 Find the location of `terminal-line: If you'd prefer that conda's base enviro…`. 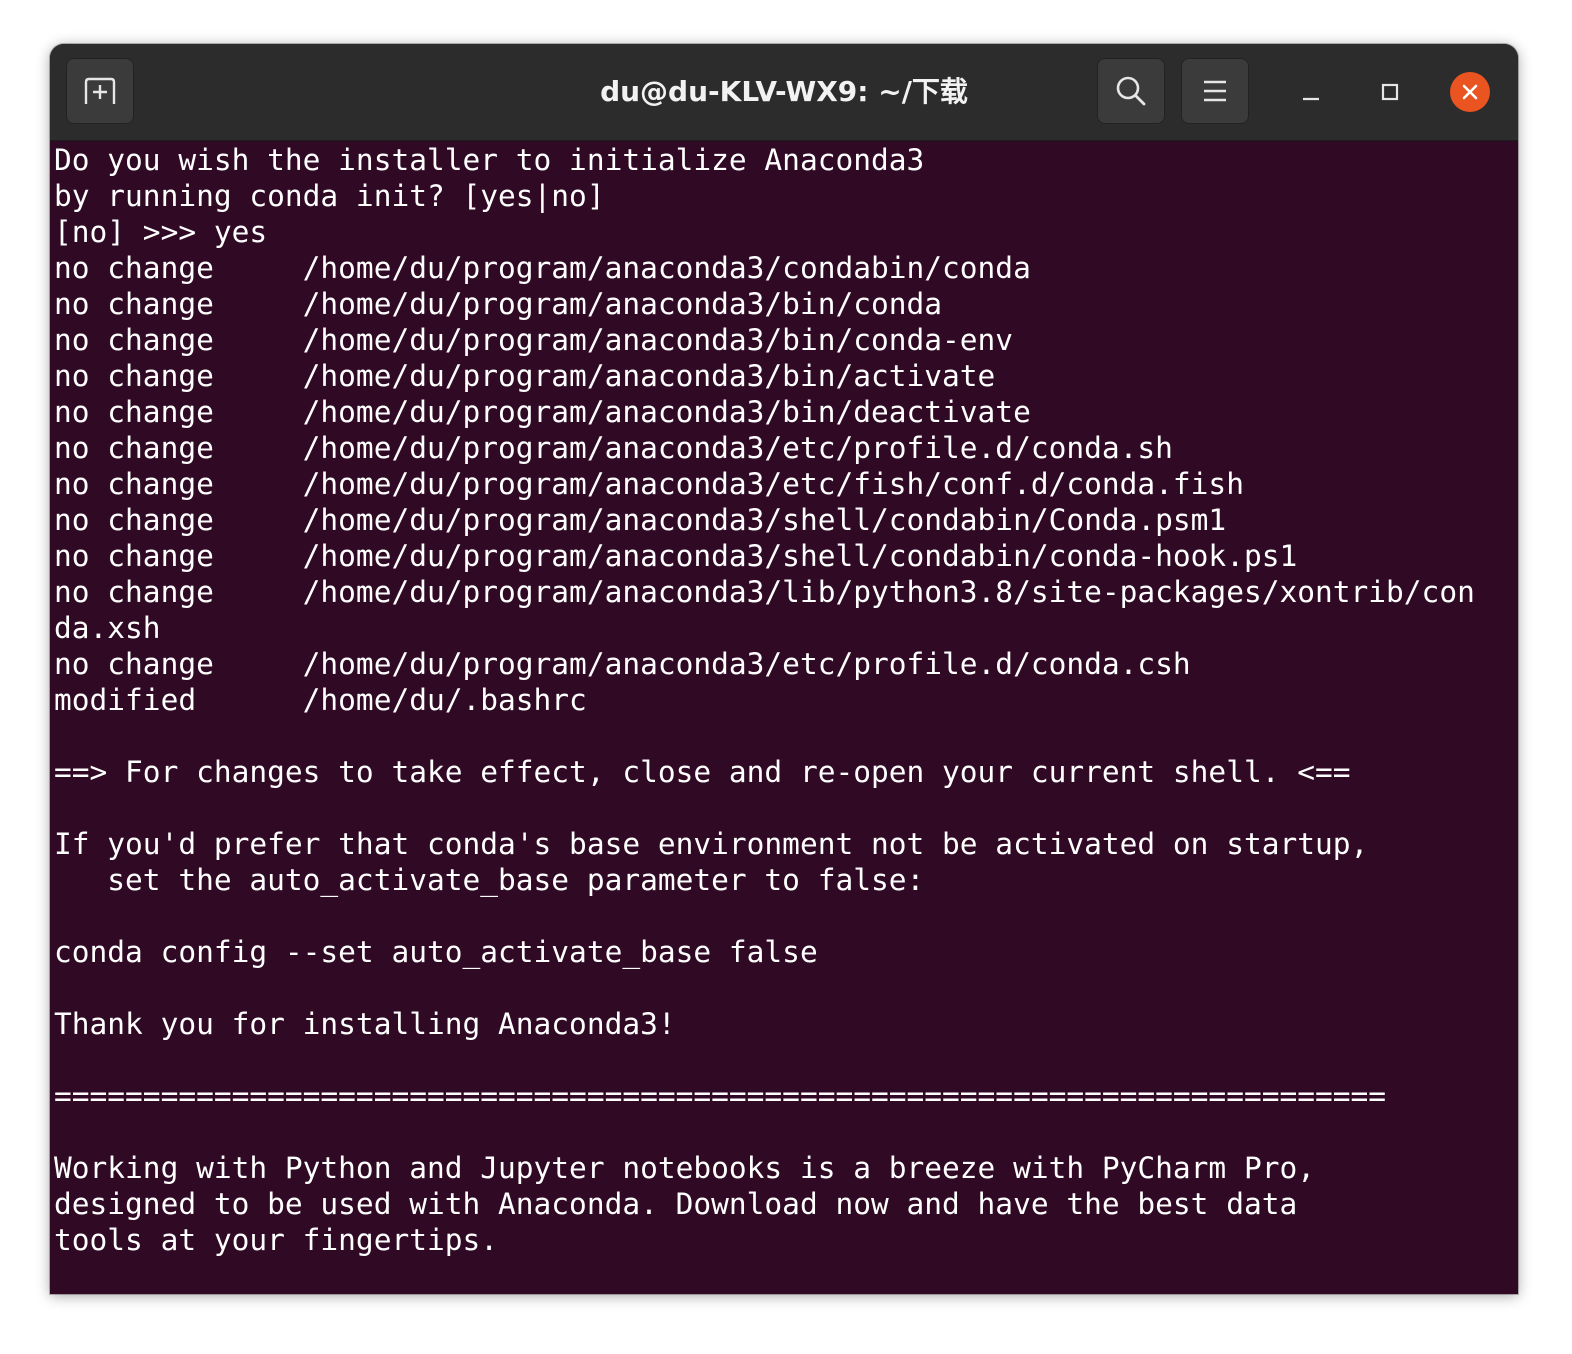

terminal-line: If you'd prefer that conda's base enviro… is located at coordinates (711, 844).